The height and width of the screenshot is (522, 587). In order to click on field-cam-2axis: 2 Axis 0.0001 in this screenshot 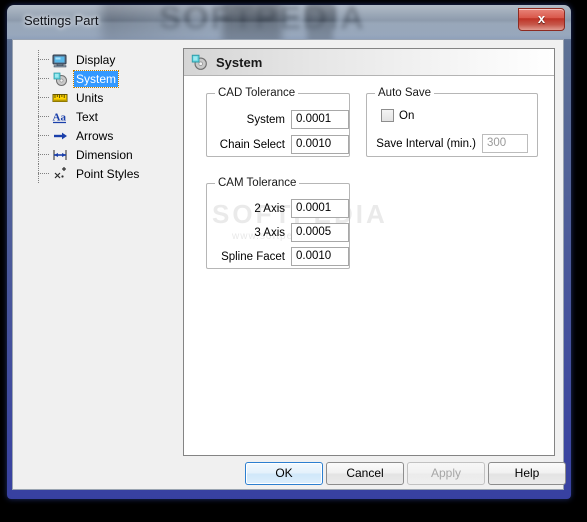, I will do `click(281, 208)`.